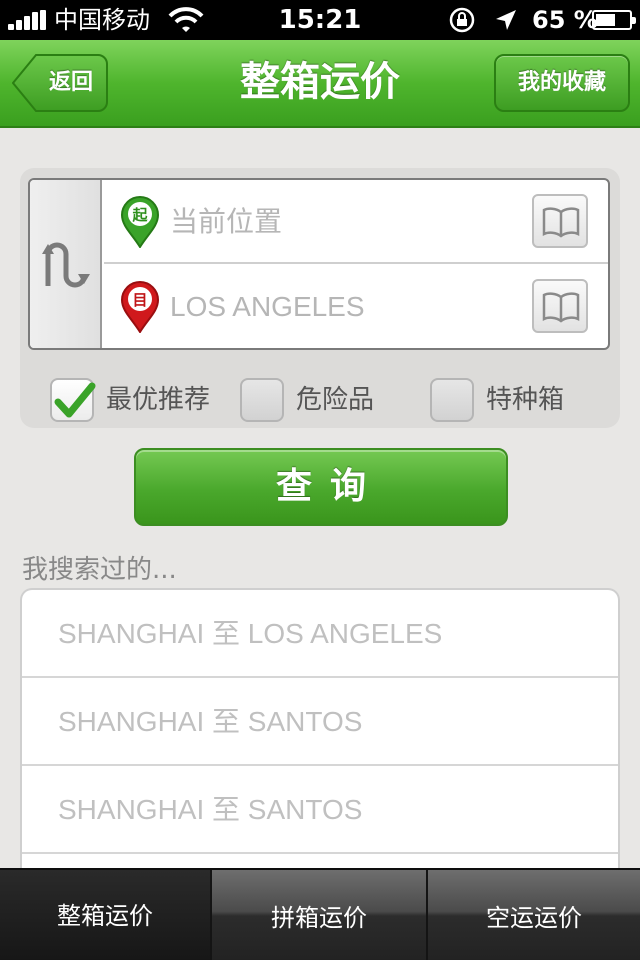 The image size is (640, 960). I want to click on option-best-recommend: 最优推荐, so click(140, 400).